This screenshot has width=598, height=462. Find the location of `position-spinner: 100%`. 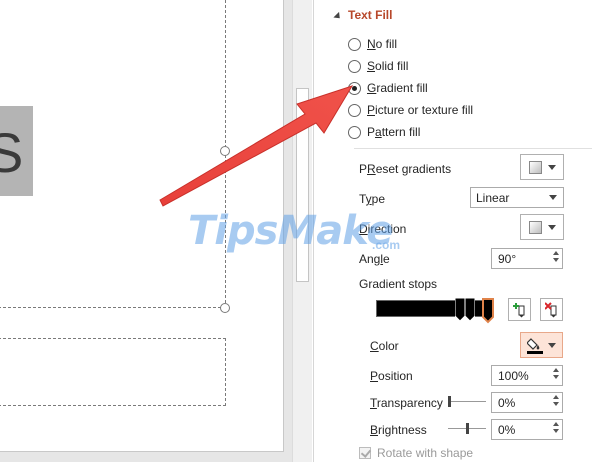

position-spinner: 100% is located at coordinates (527, 375).